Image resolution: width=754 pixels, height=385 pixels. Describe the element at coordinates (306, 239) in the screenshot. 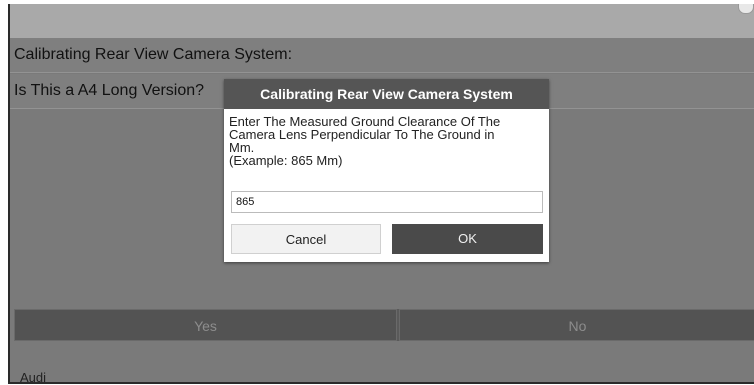

I see `cancel-button: Cancel` at that location.